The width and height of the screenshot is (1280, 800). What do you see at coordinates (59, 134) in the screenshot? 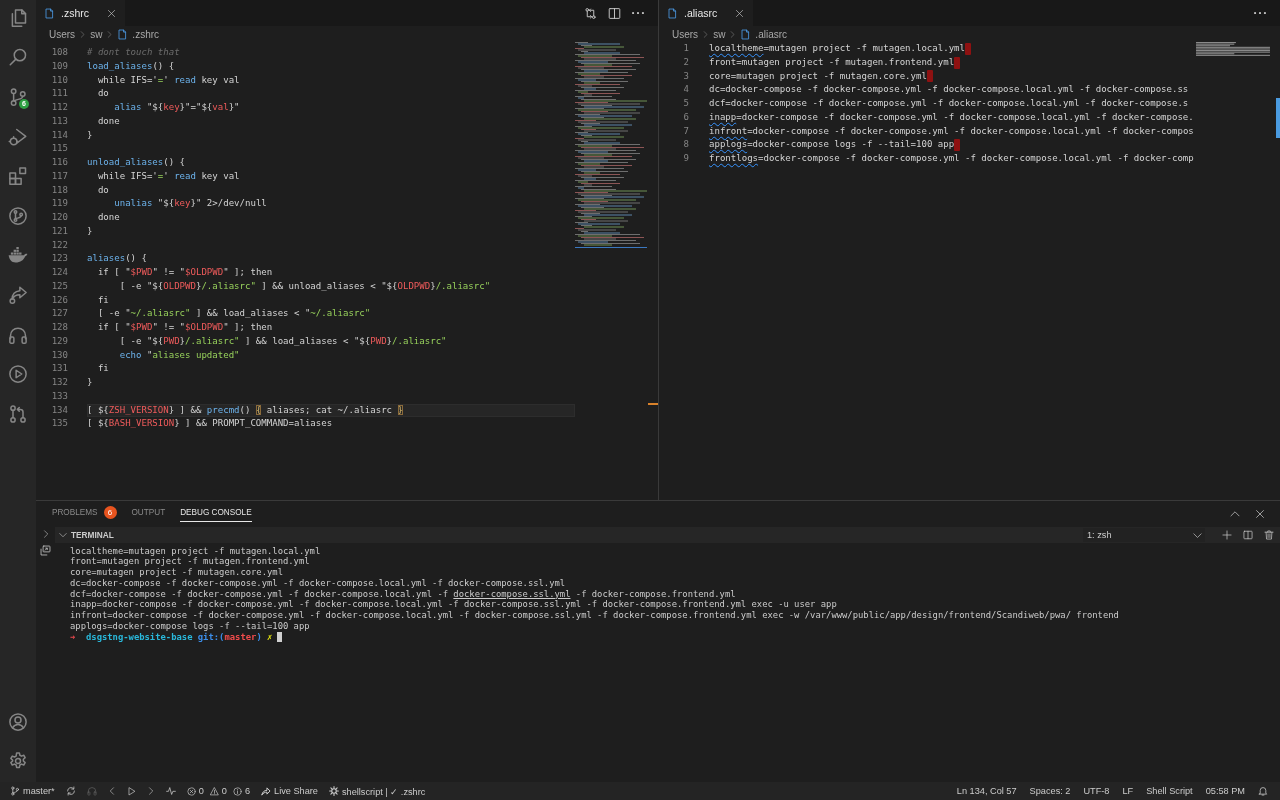
I see `line-number: 114` at bounding box center [59, 134].